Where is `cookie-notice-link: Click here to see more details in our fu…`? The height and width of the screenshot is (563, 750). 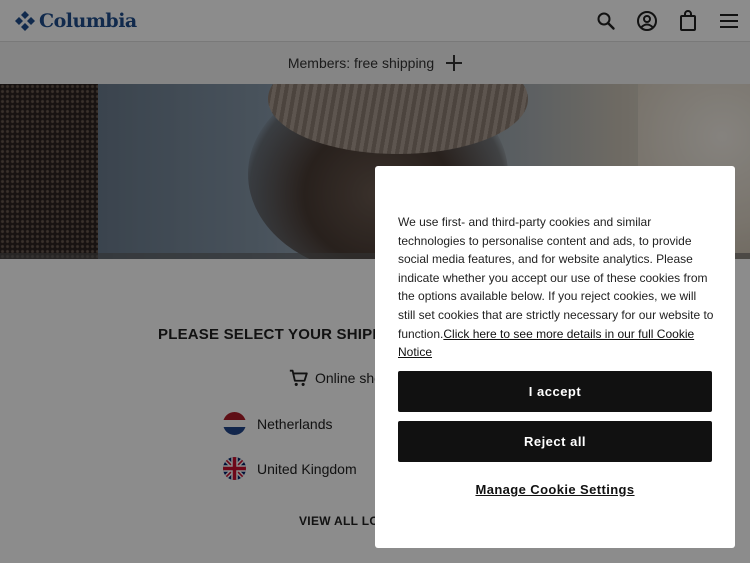 cookie-notice-link: Click here to see more details in our fu… is located at coordinates (546, 343).